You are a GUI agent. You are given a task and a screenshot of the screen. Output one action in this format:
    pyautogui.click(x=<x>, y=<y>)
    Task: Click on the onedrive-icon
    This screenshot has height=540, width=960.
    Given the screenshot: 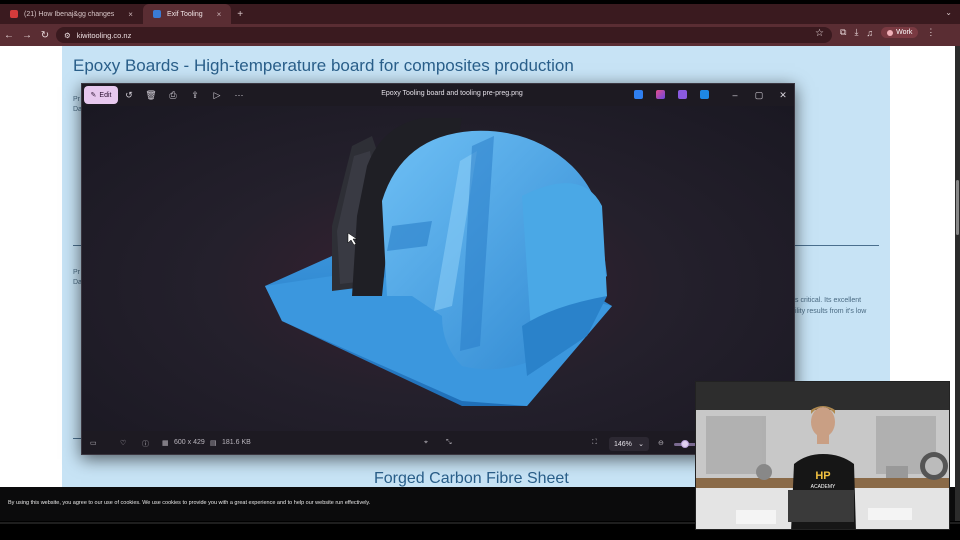 What is the action you would take?
    pyautogui.click(x=704, y=94)
    